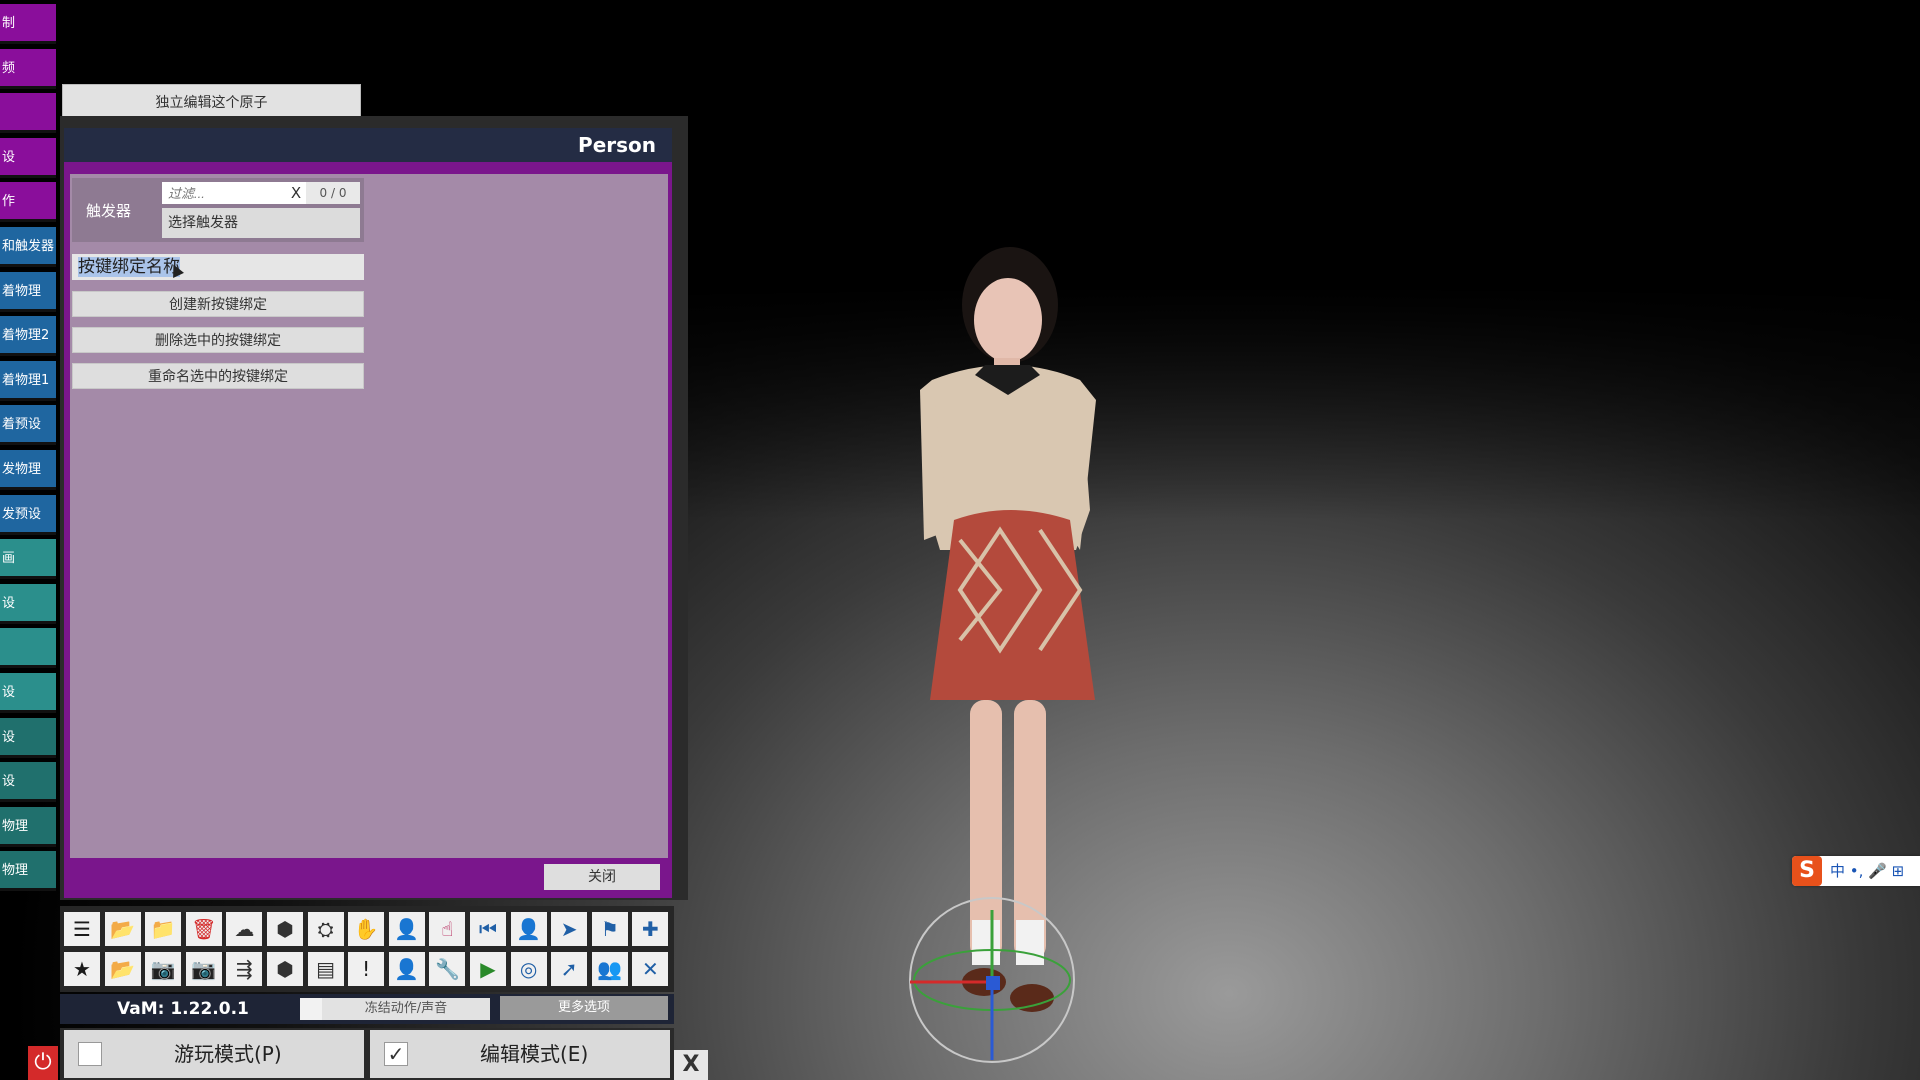 This screenshot has height=1080, width=1920. What do you see at coordinates (28, 380) in the screenshot?
I see `left-tab-8: 着物理1` at bounding box center [28, 380].